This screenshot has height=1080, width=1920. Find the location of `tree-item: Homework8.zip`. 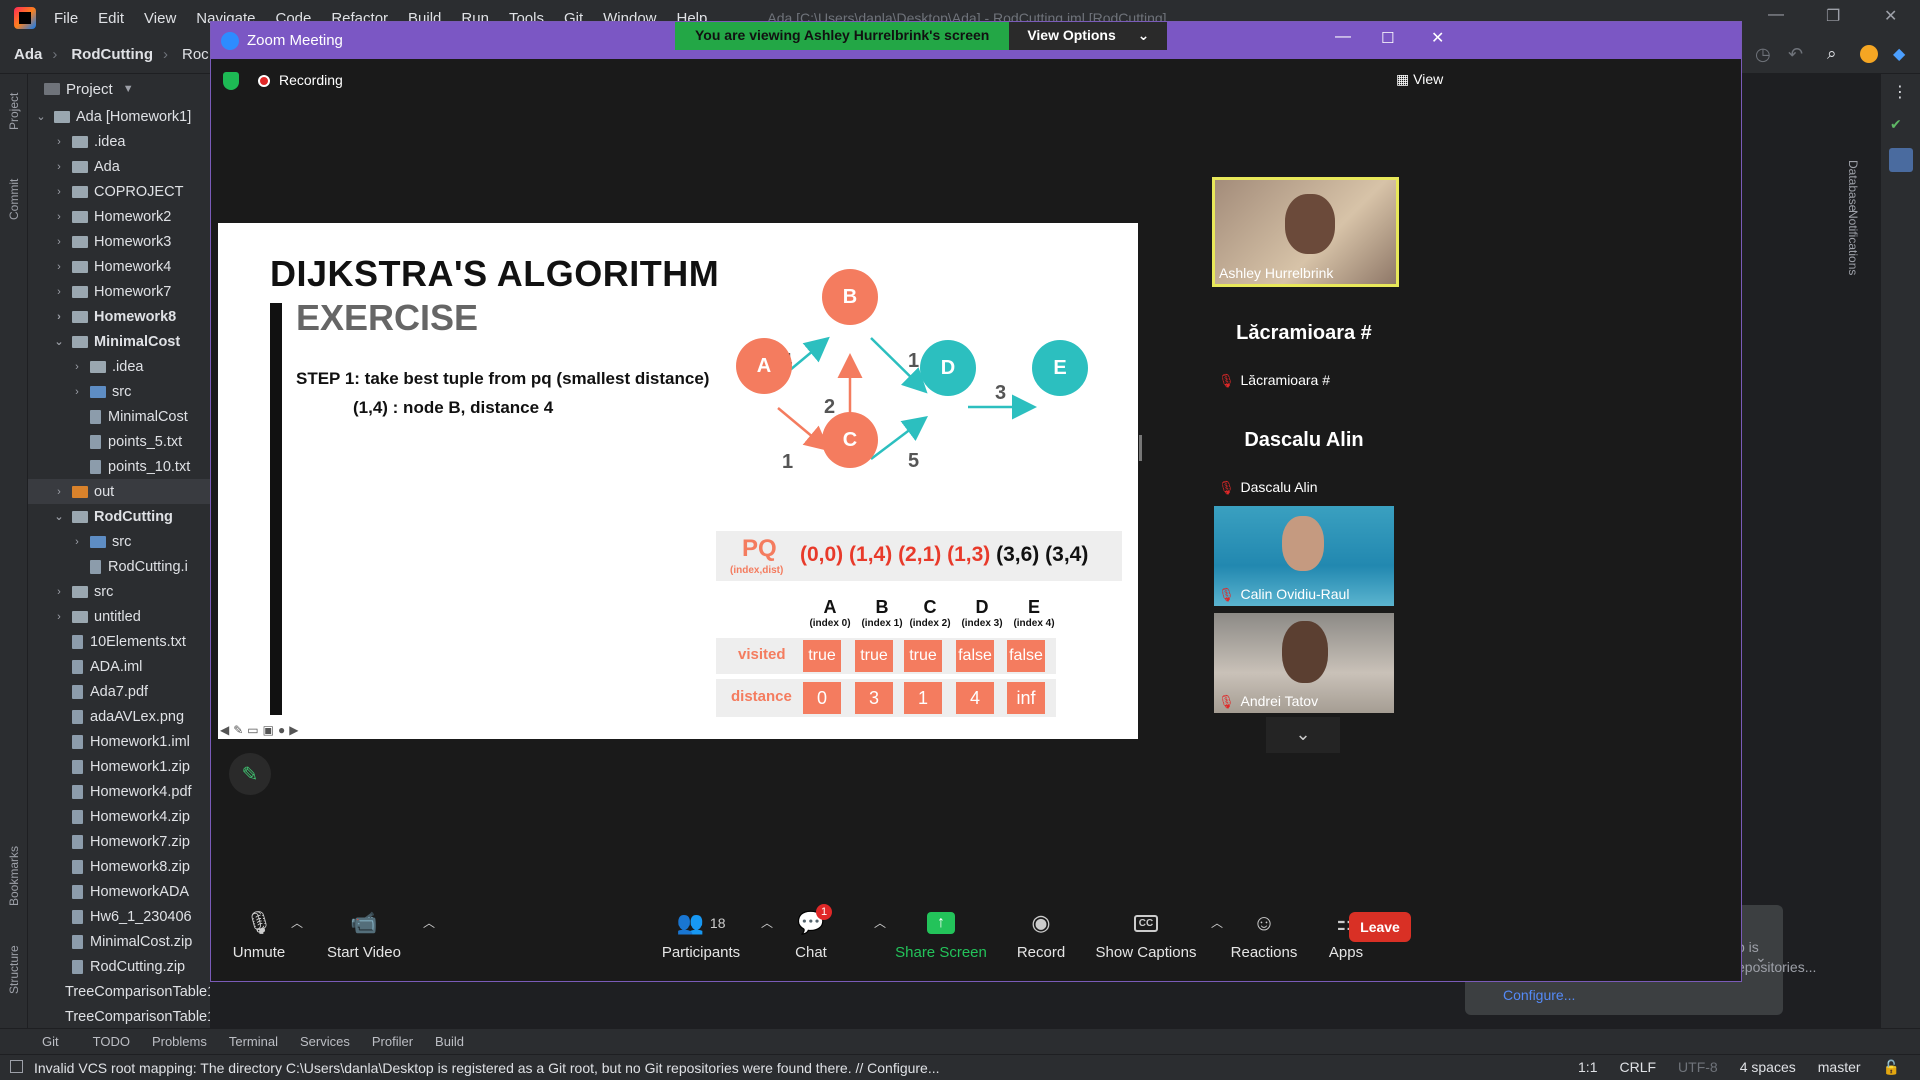

tree-item: Homework8.zip is located at coordinates (119, 866).